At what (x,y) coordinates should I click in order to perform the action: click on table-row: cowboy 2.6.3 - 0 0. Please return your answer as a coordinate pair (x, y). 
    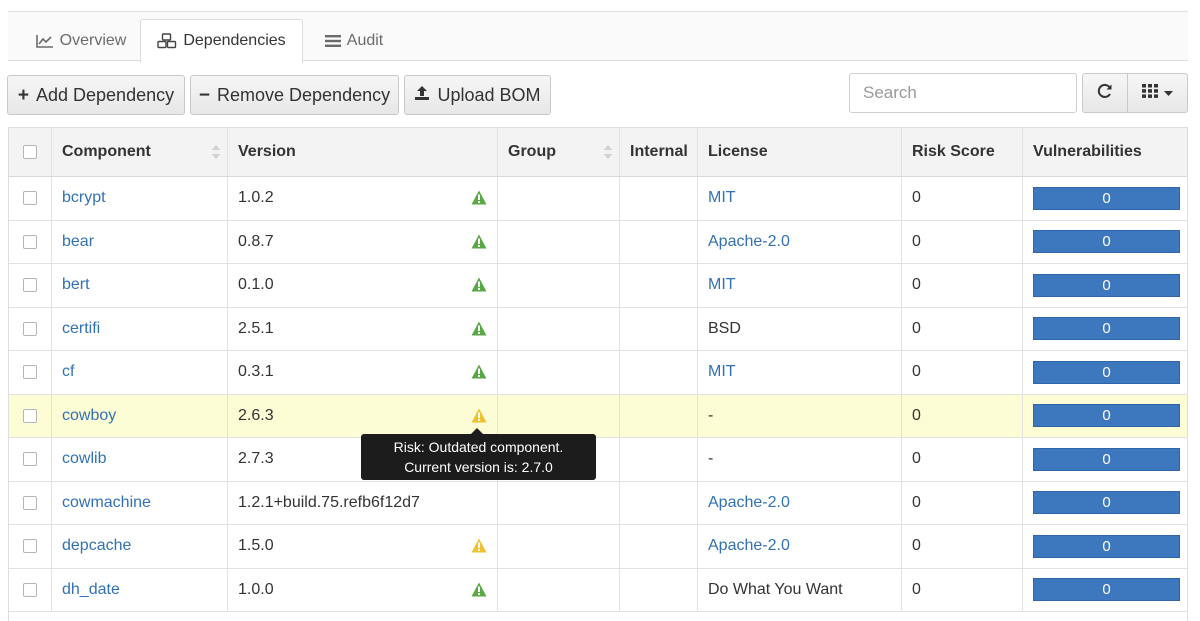
    Looking at the image, I should click on (598, 416).